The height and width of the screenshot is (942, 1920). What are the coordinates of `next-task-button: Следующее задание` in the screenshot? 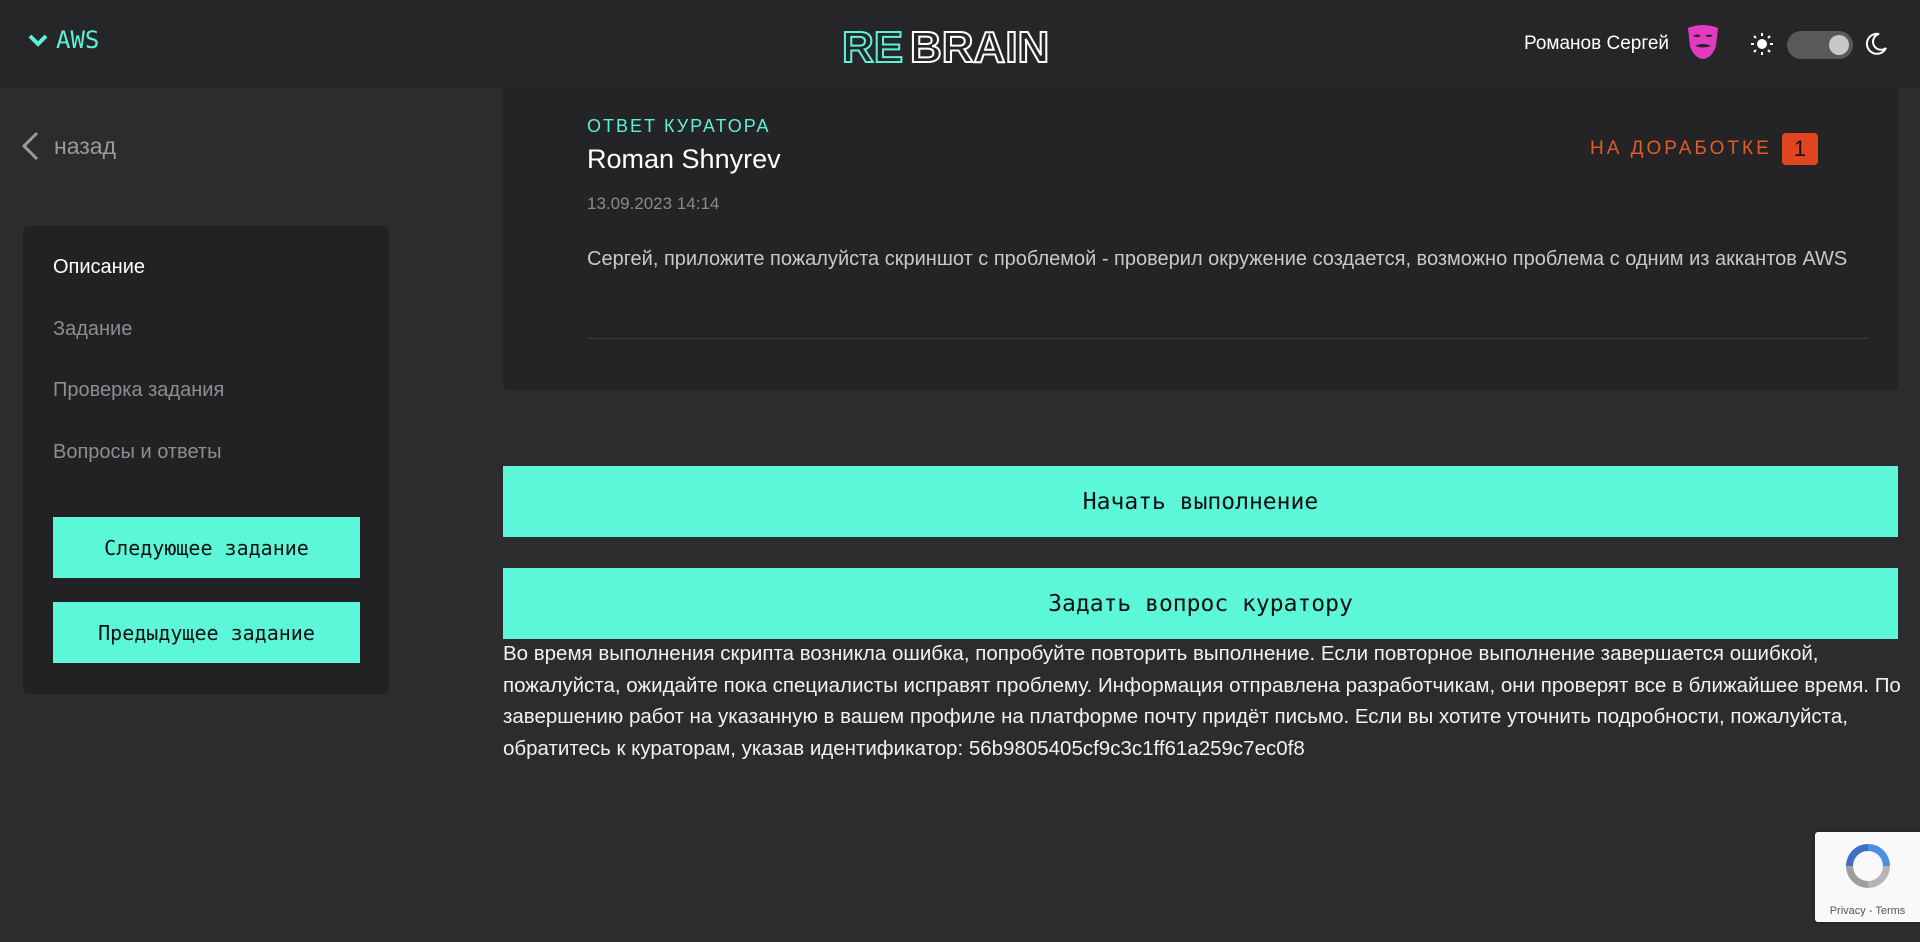 It's located at (206, 547).